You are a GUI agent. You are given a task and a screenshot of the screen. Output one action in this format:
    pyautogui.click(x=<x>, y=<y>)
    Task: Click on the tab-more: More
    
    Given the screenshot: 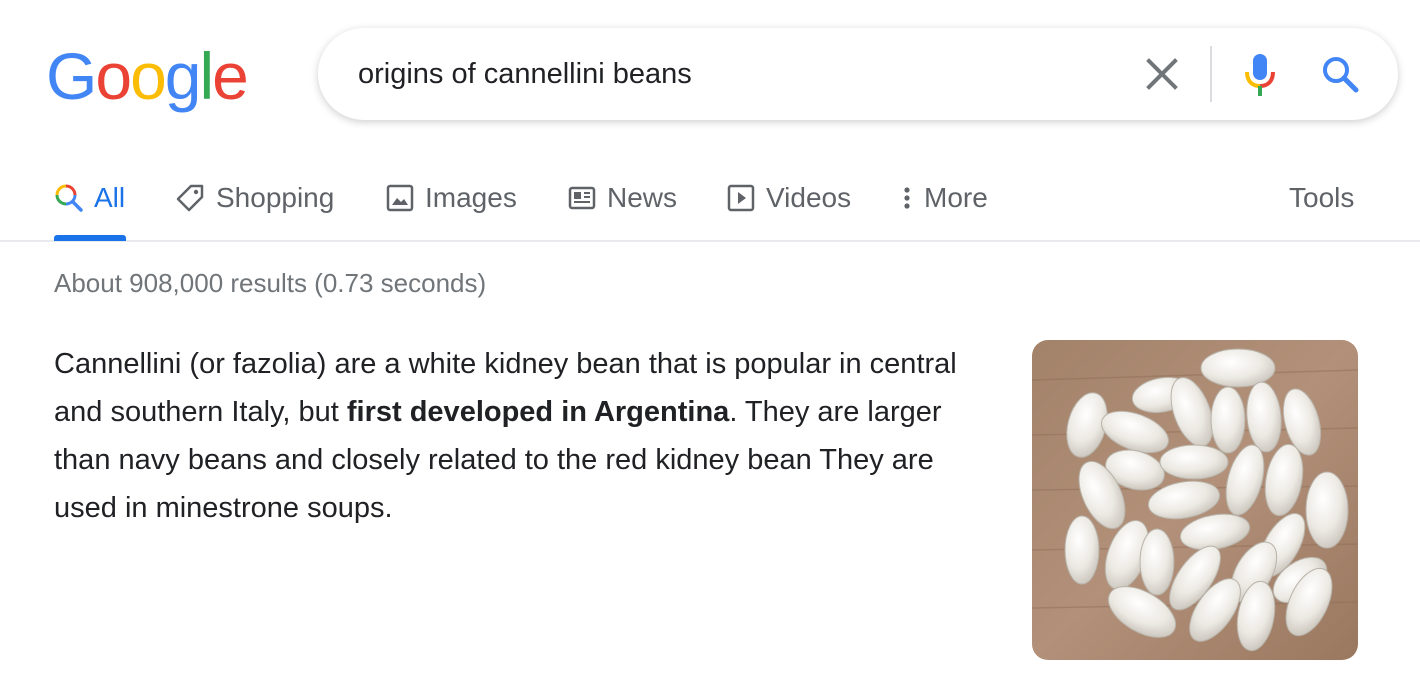 What is the action you would take?
    pyautogui.click(x=944, y=198)
    